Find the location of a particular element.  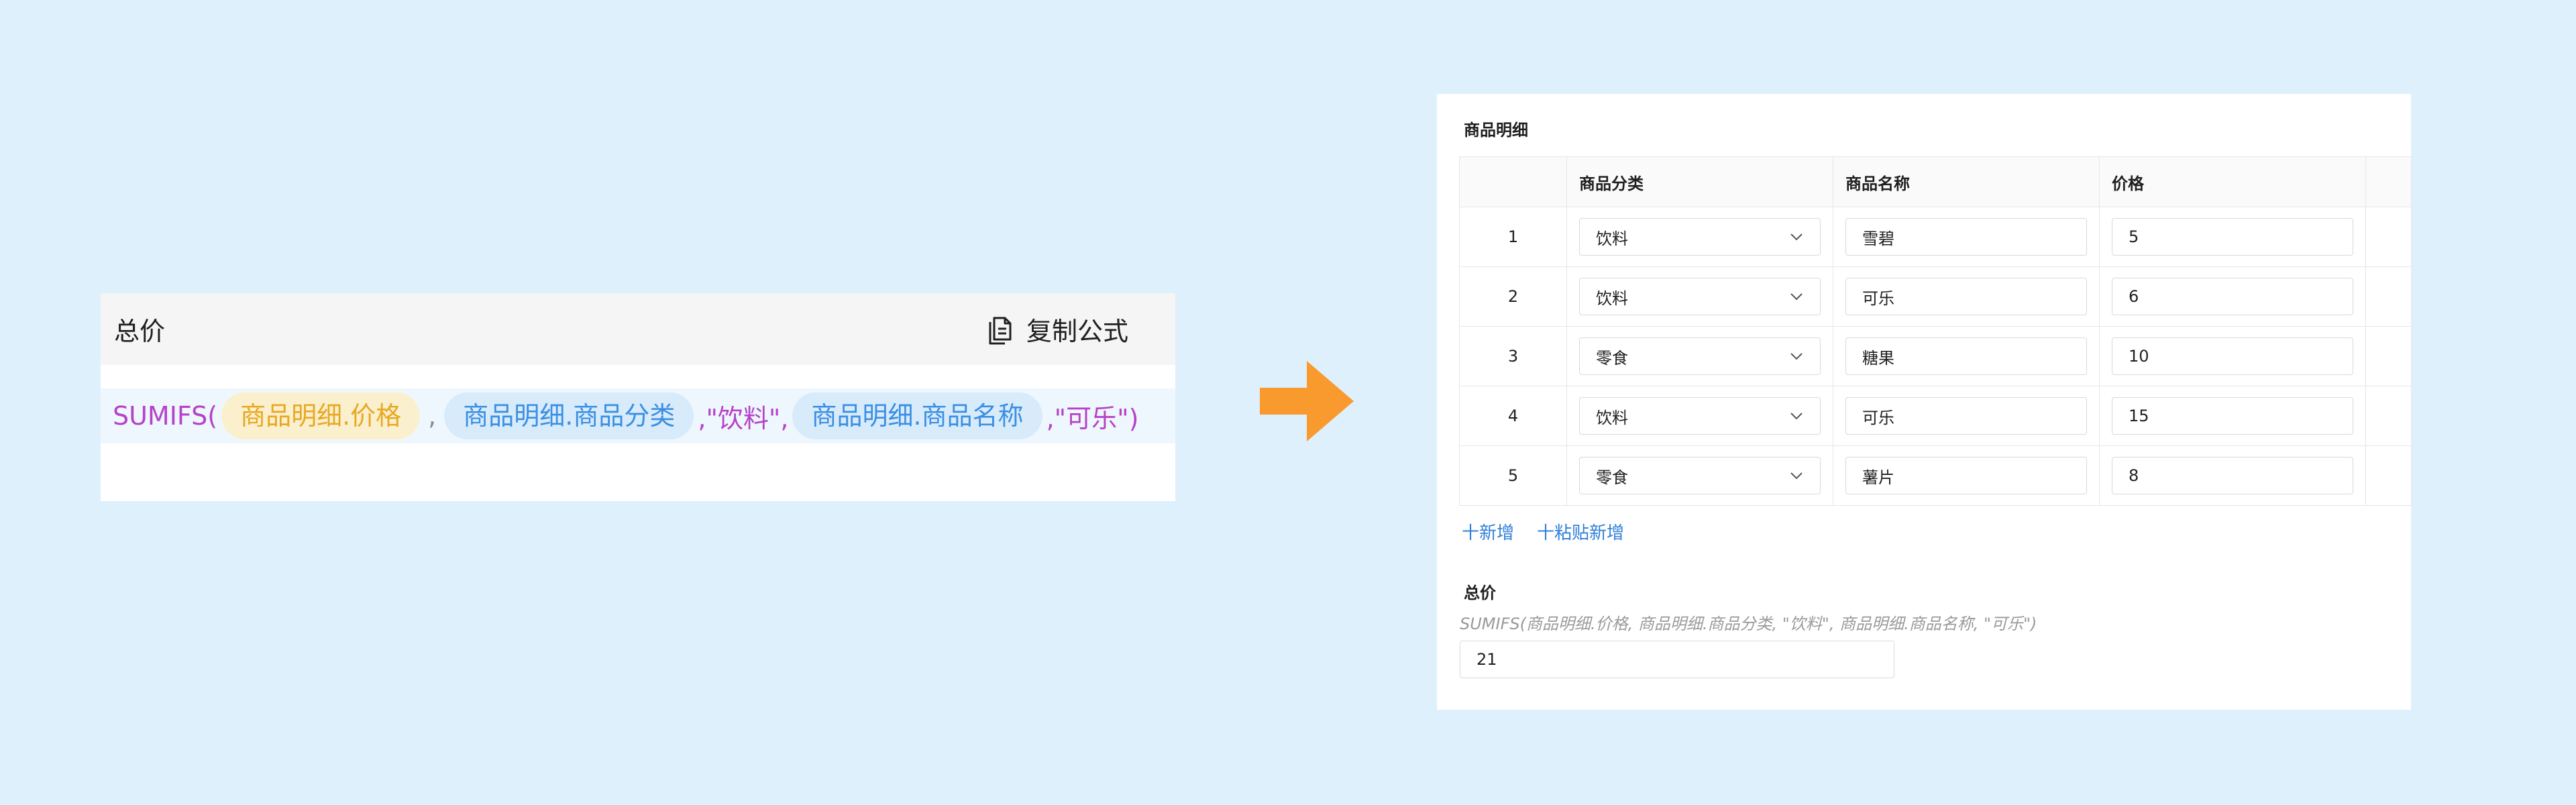

header-price: 价格 is located at coordinates (2232, 181).